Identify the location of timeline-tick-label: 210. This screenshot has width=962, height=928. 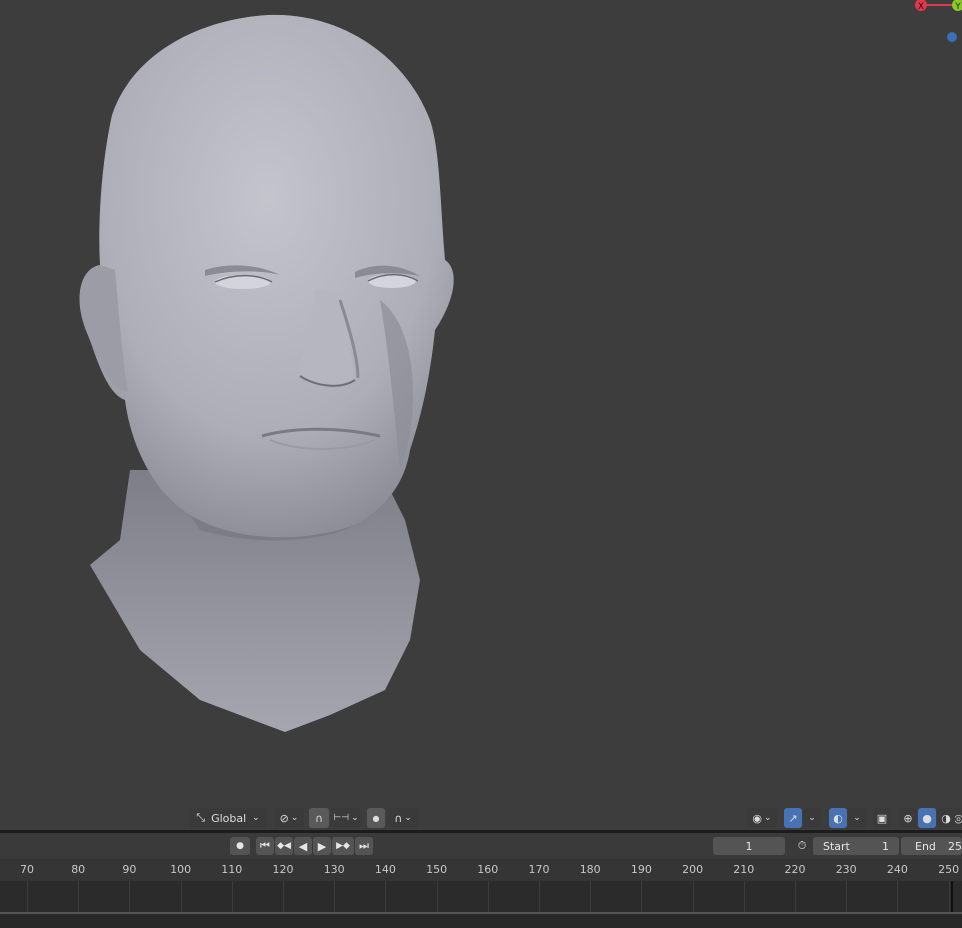
(744, 869).